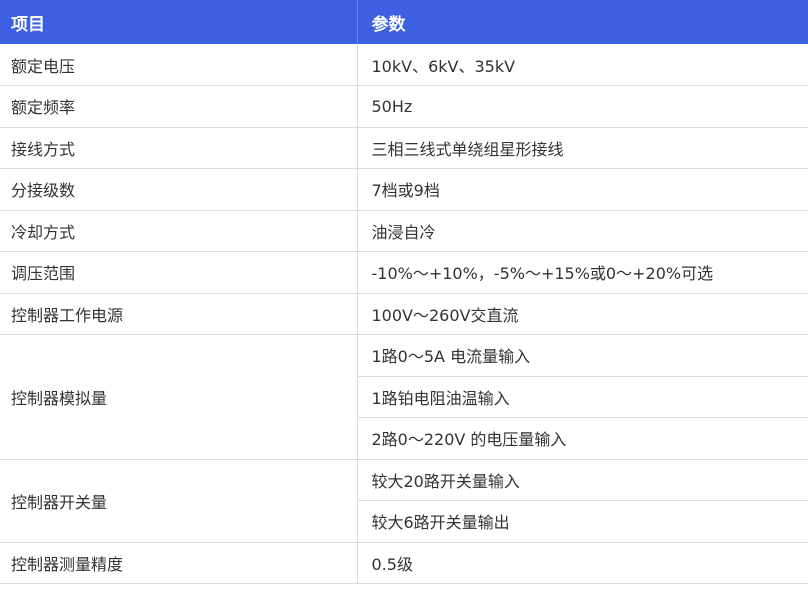 This screenshot has height=601, width=808. I want to click on header-param: 参数, so click(582, 22).